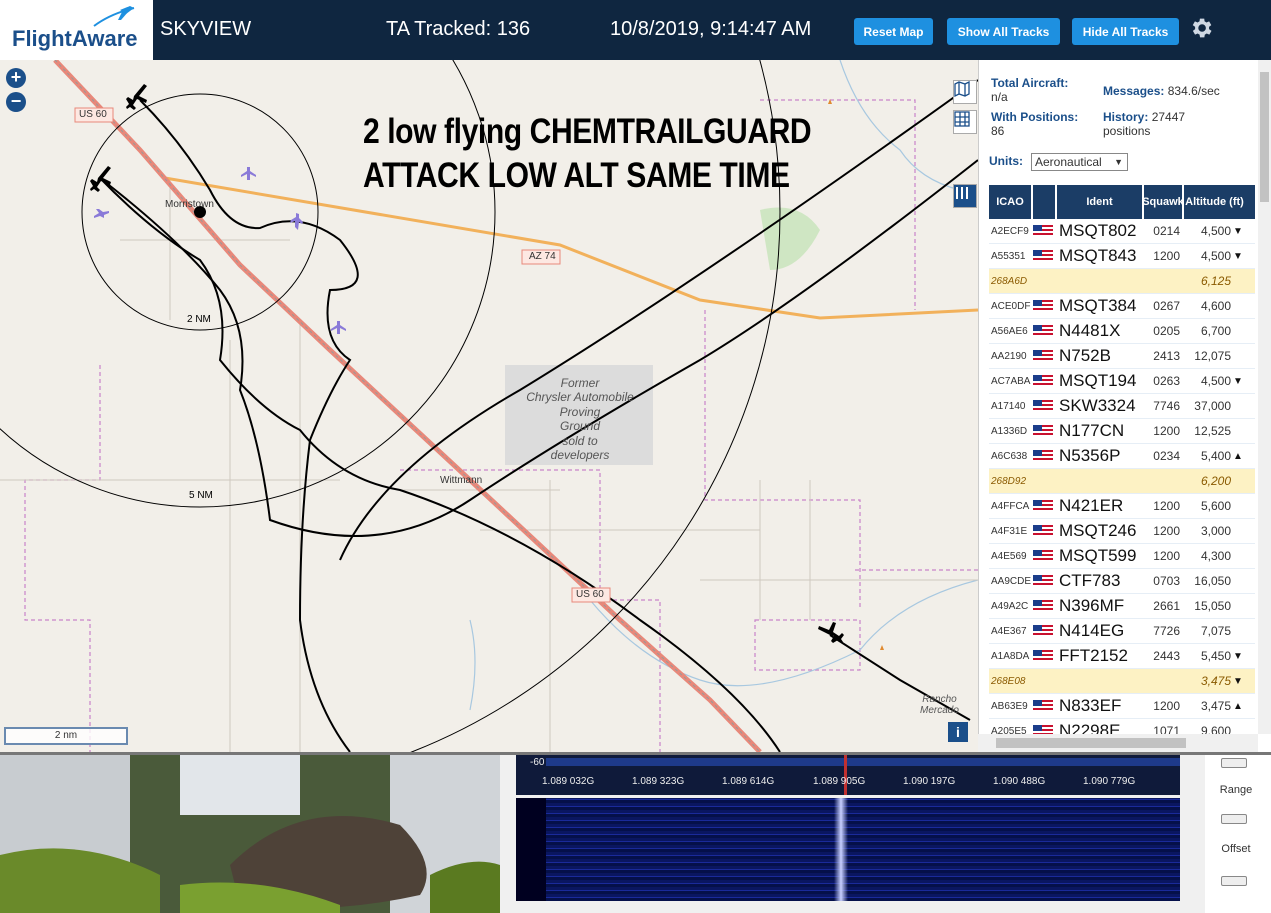 Image resolution: width=1271 pixels, height=913 pixels. I want to click on range-slider, so click(1234, 819).